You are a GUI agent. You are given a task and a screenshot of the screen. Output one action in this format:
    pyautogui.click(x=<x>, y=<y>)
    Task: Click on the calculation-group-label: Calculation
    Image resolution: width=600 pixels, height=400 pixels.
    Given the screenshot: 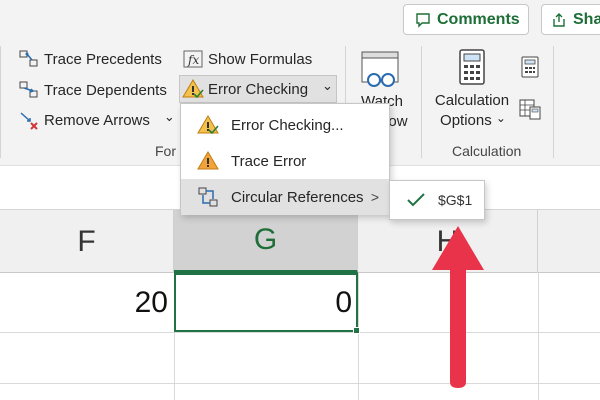 What is the action you would take?
    pyautogui.click(x=487, y=151)
    